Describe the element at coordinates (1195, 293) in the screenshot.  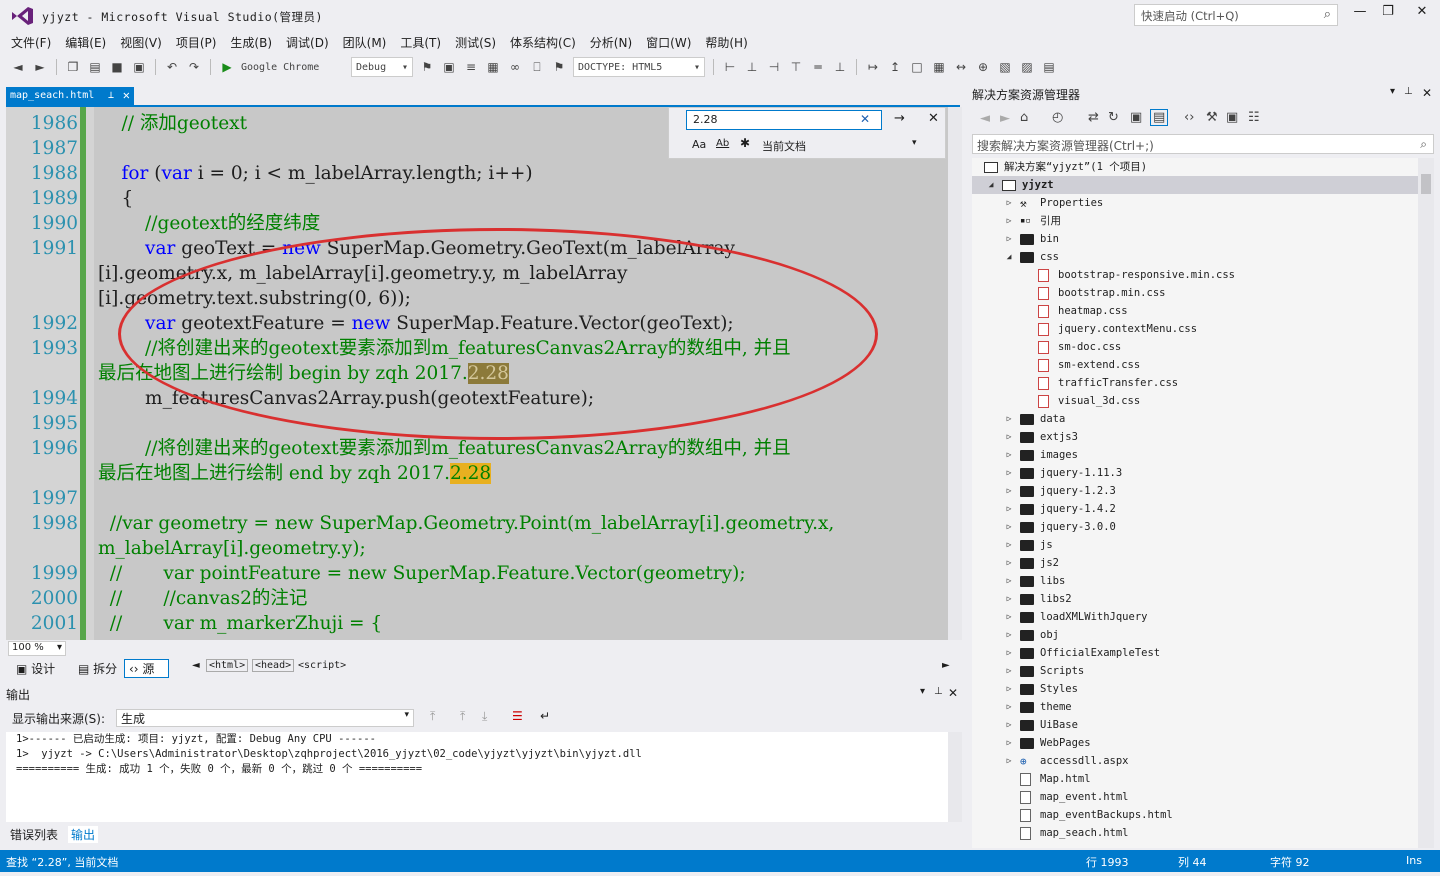
I see `tree-item: bootstrap.min.css` at that location.